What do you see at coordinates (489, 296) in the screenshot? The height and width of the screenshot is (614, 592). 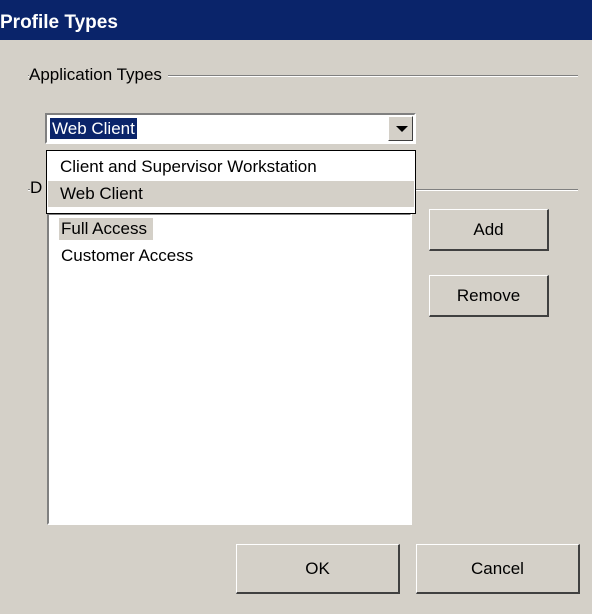 I see `remove-button: Remove` at bounding box center [489, 296].